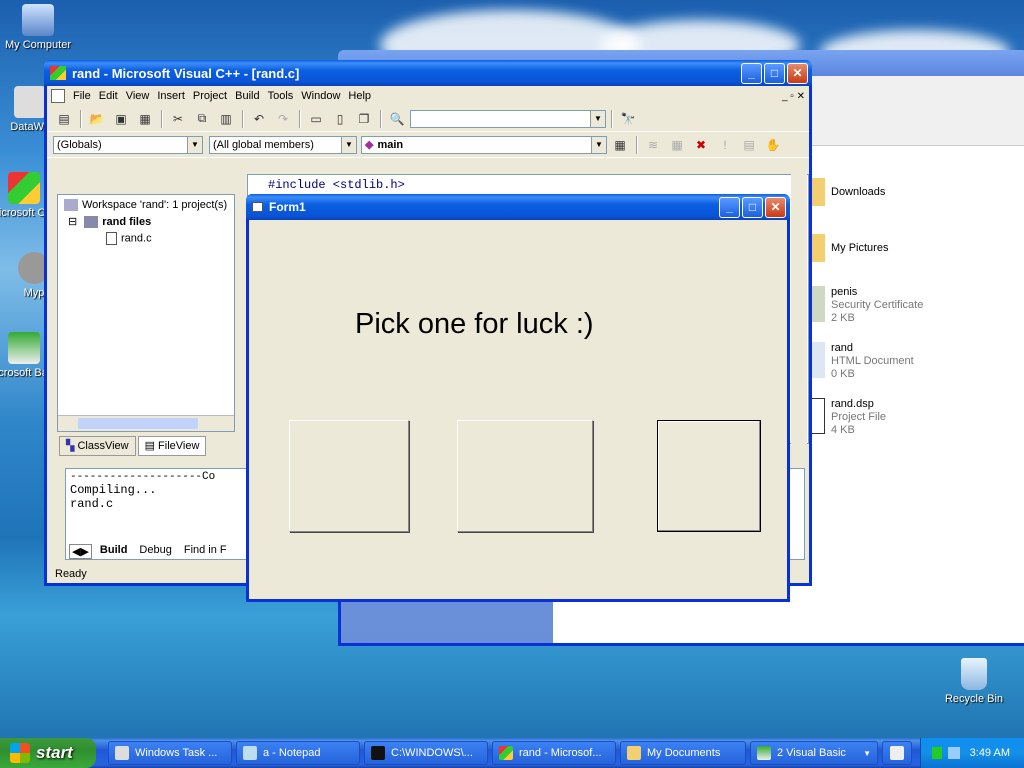 Image resolution: width=1024 pixels, height=768 pixels. I want to click on breakpoint-hand-icon: ✋, so click(773, 145).